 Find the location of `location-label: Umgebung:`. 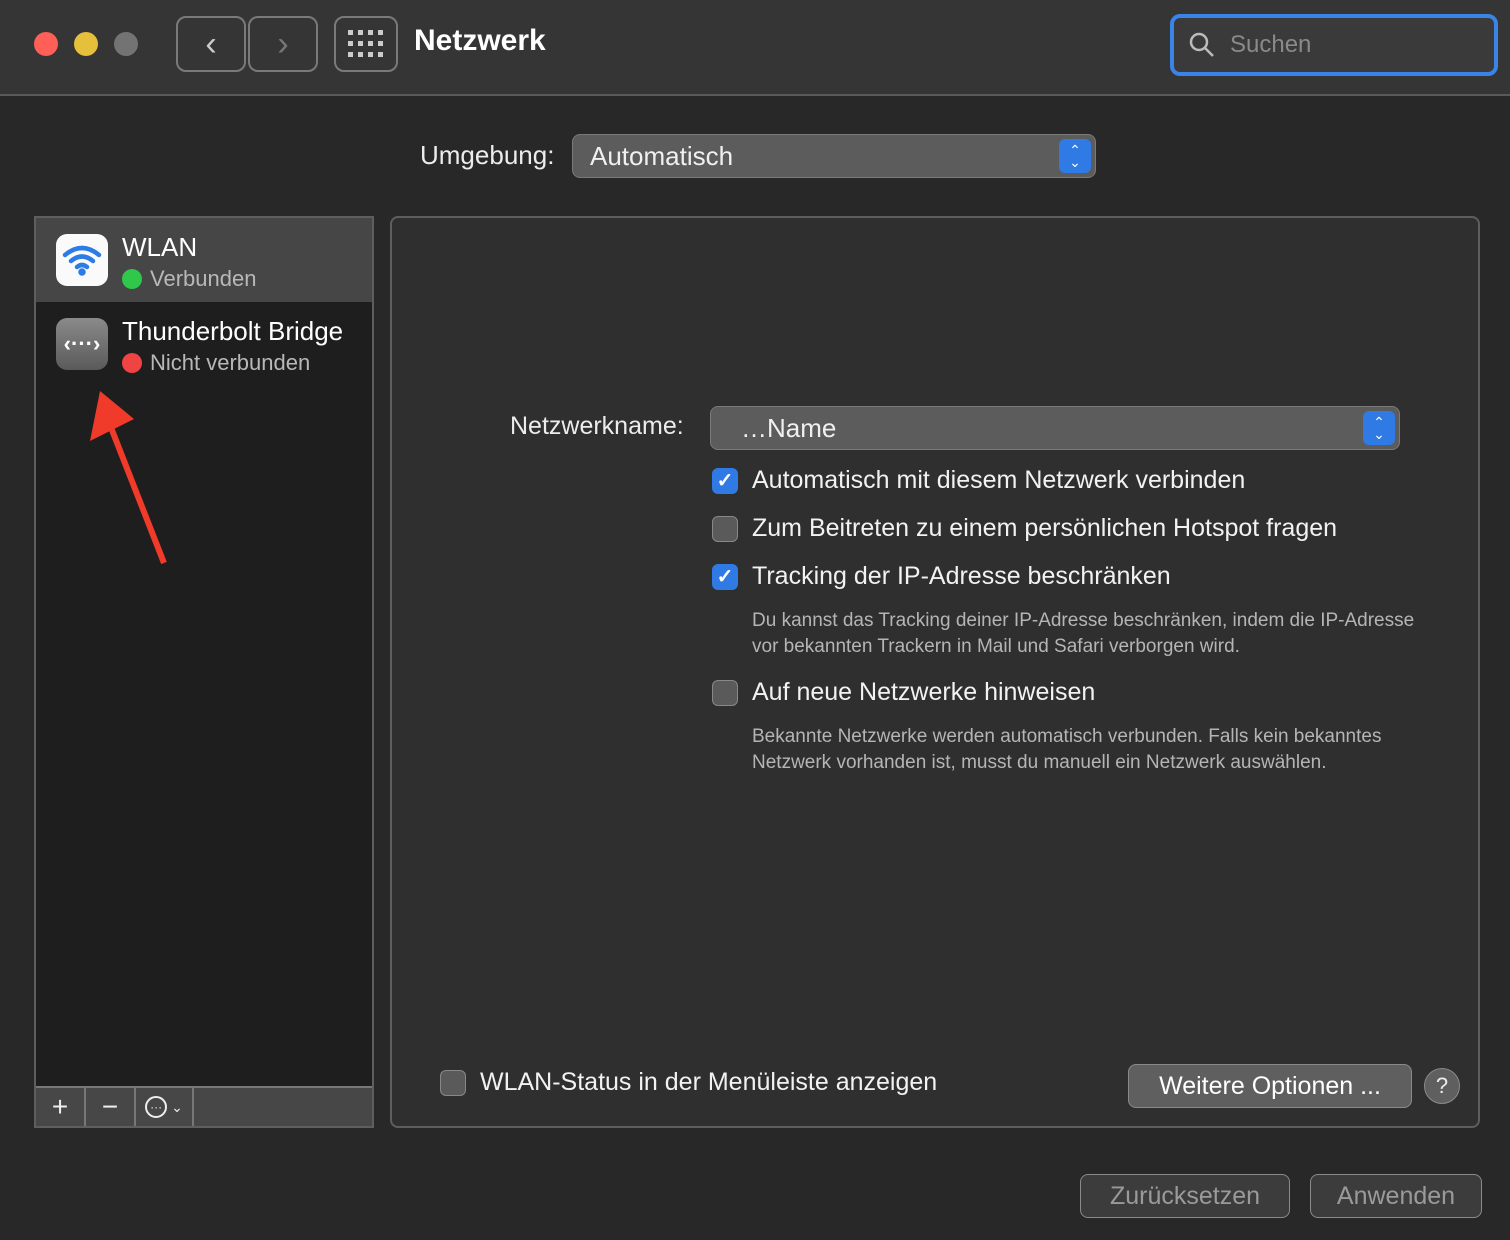

location-label: Umgebung: is located at coordinates (487, 155).